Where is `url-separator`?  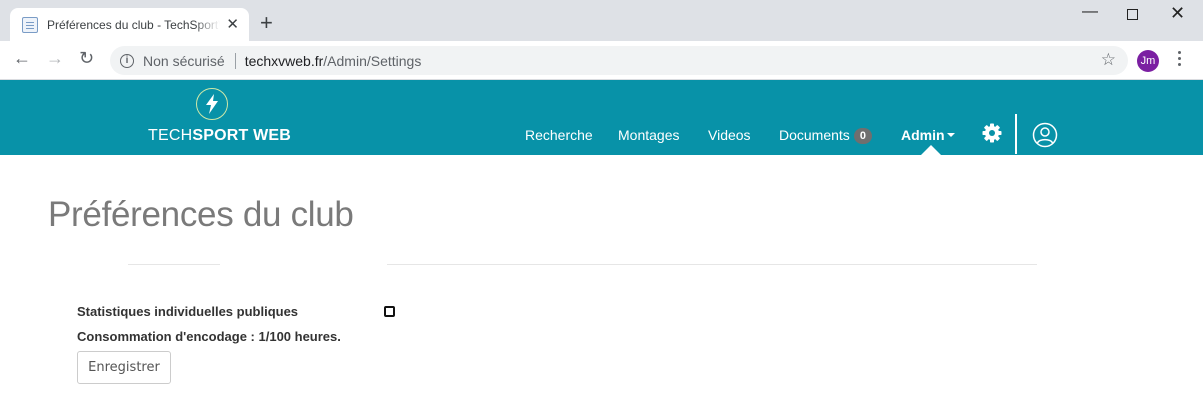
url-separator is located at coordinates (235, 60).